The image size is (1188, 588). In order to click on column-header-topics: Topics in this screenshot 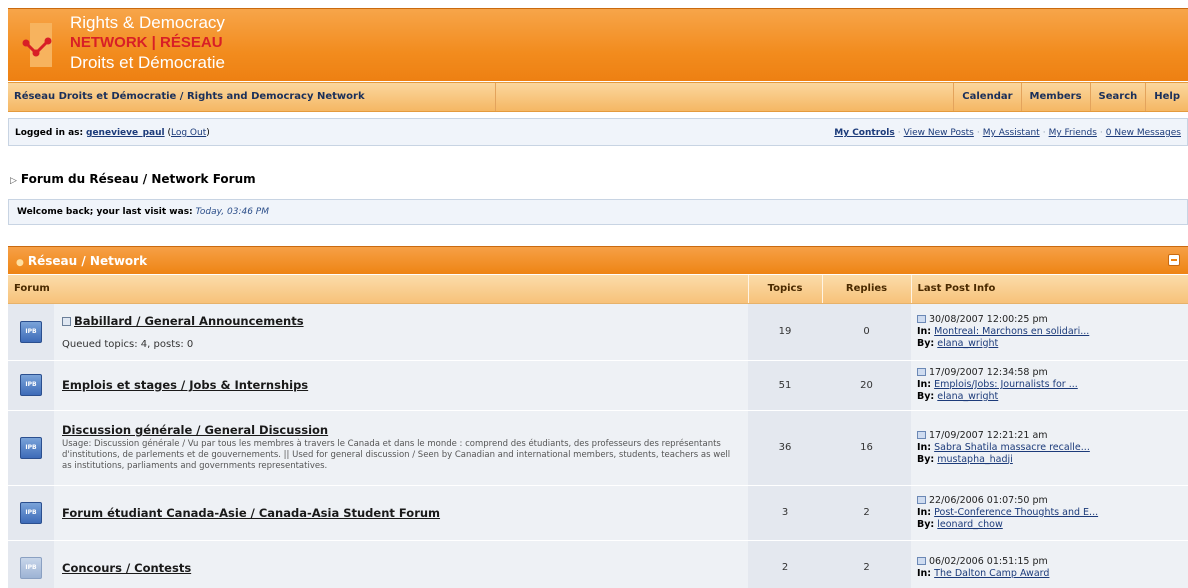, I will do `click(785, 289)`.